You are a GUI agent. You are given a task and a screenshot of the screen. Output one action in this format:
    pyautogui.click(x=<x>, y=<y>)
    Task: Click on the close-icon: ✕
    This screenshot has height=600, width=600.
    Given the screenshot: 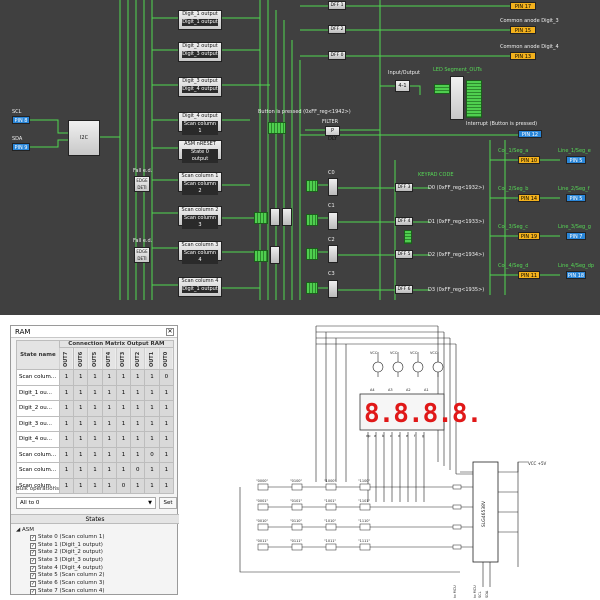 What is the action you would take?
    pyautogui.click(x=170, y=332)
    